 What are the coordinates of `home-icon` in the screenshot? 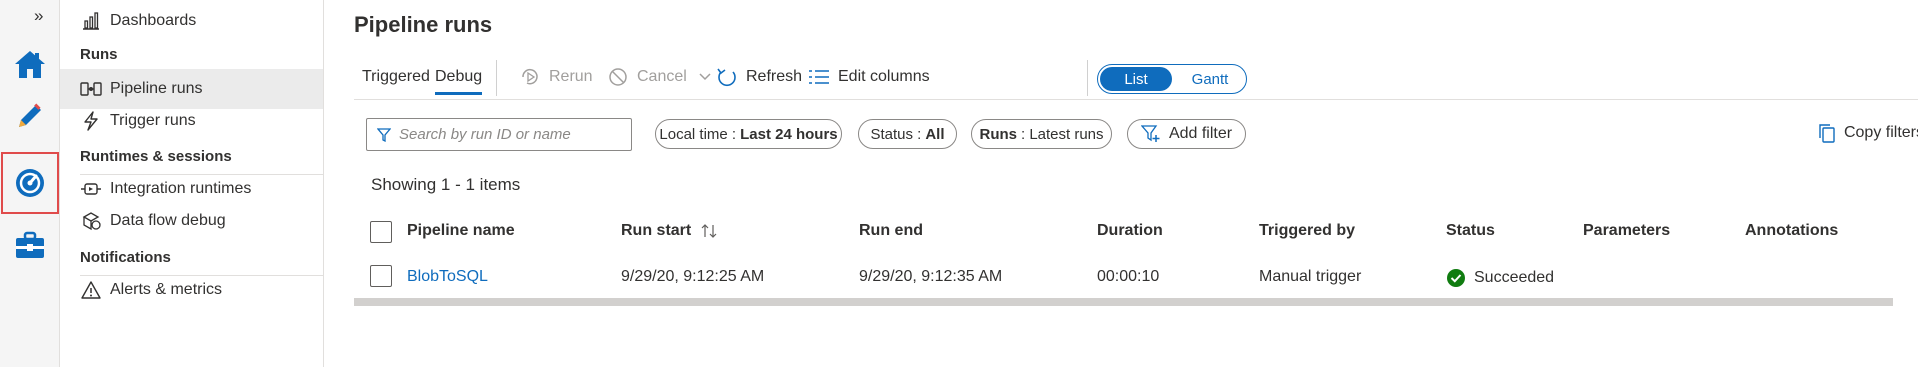 It's located at (30, 64).